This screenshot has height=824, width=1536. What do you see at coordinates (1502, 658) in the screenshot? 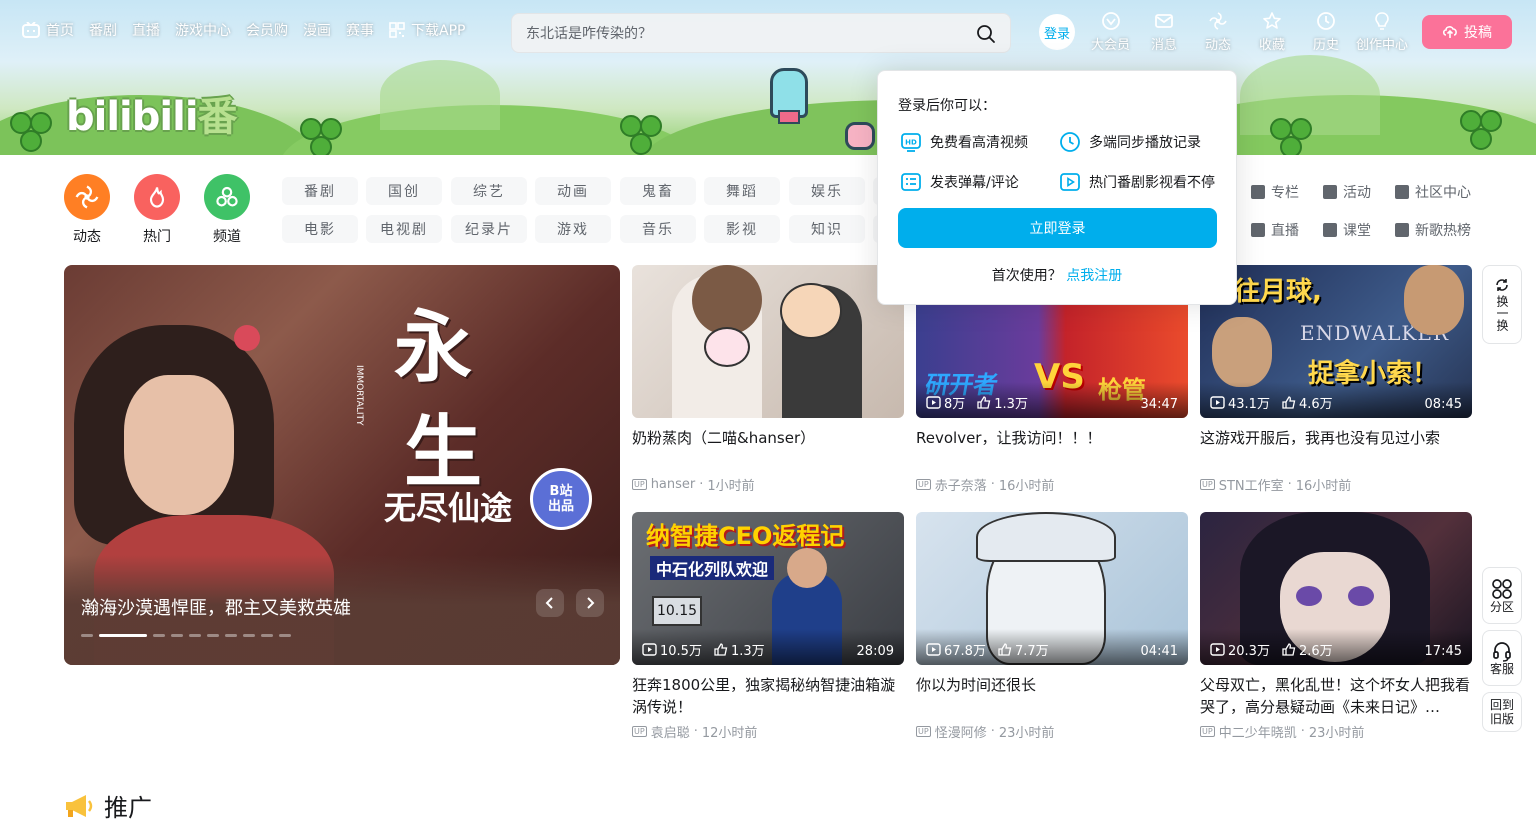
I see `customer-service-button: 客服` at bounding box center [1502, 658].